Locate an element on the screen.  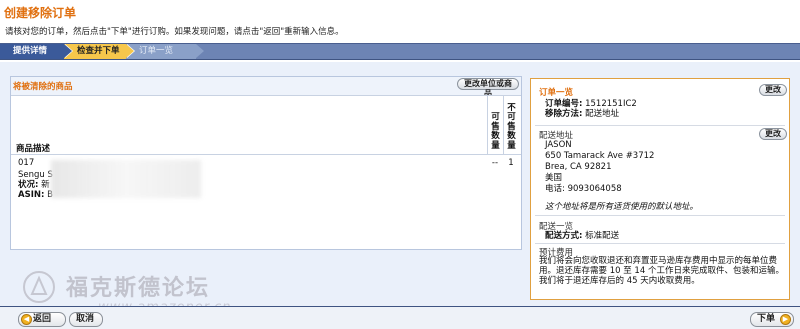
edit-order-button: 更改 is located at coordinates (773, 90).